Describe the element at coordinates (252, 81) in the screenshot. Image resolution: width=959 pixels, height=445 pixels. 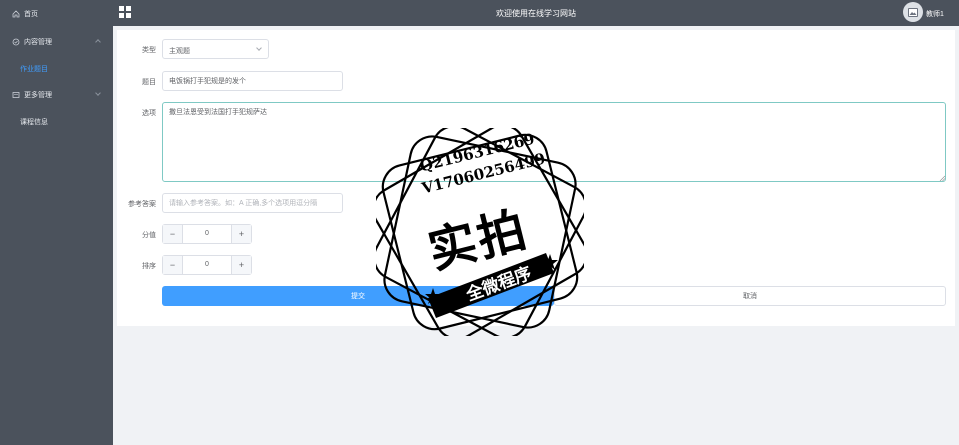
I see `question-input` at that location.